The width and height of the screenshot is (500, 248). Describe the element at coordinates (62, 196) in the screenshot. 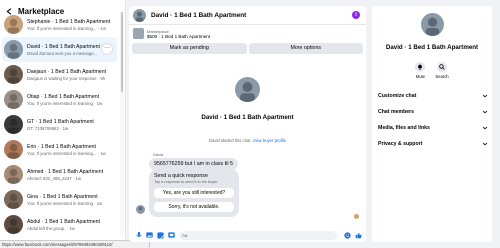

I see `conversation-name: Gina · 1 Bed 1 Bath Apartment` at that location.